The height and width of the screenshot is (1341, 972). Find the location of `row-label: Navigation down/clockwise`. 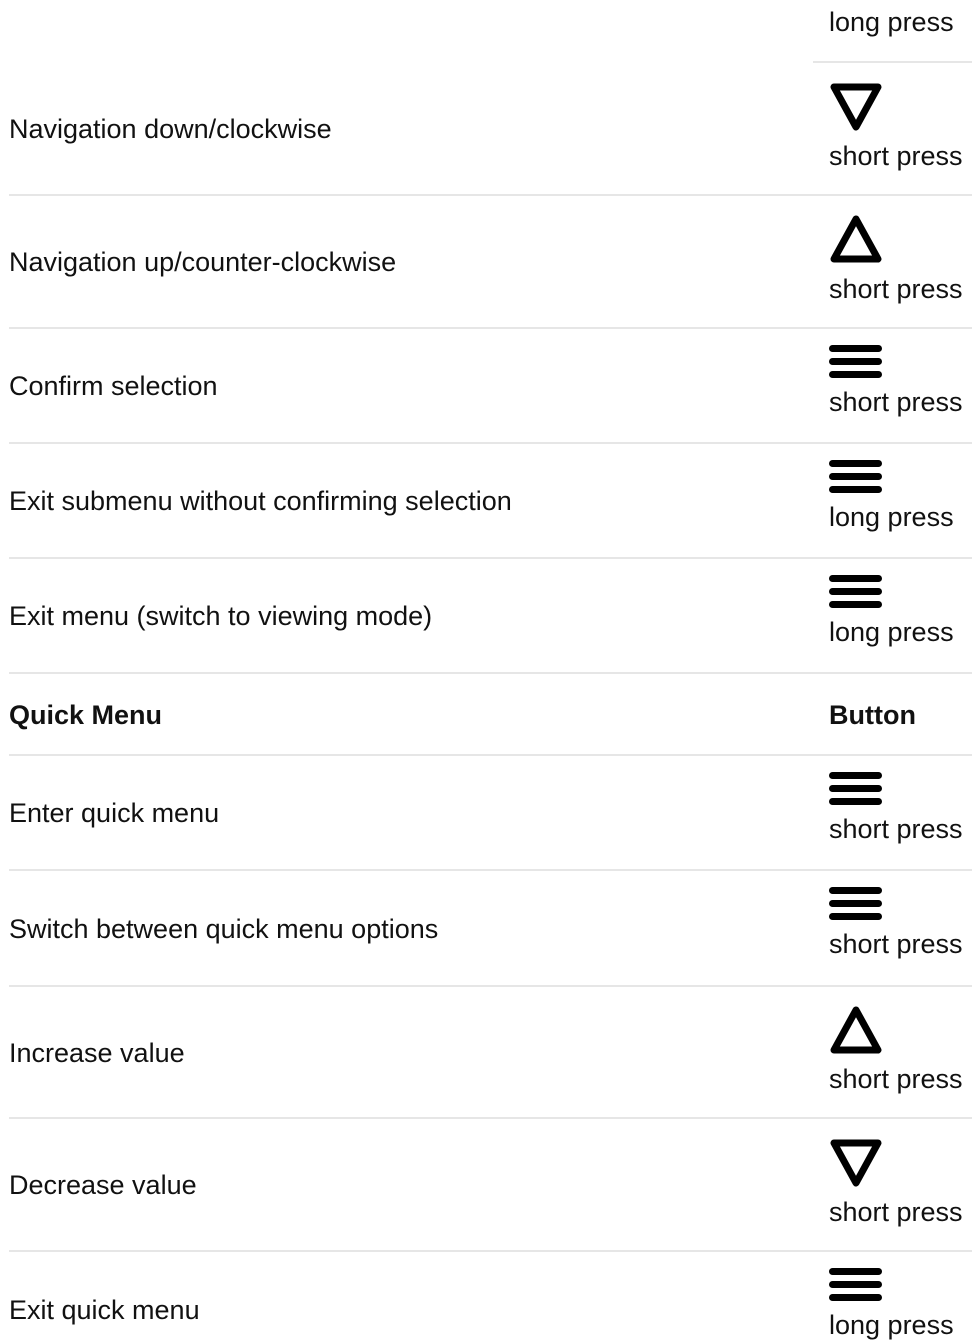

row-label: Navigation down/clockwise is located at coordinates (170, 129).